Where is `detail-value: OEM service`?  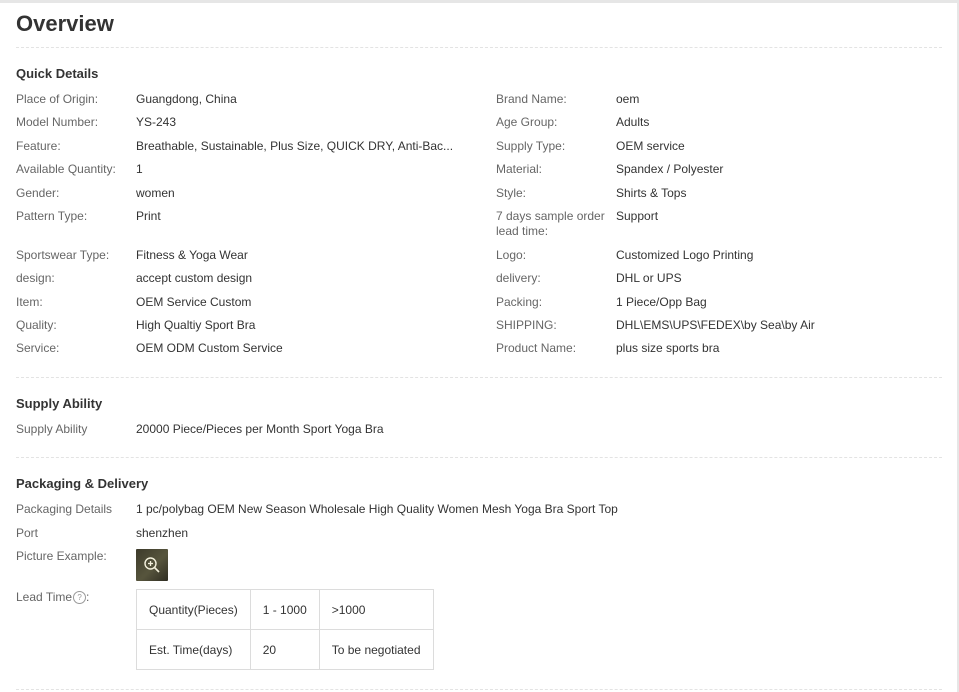
detail-value: OEM service is located at coordinates (650, 146).